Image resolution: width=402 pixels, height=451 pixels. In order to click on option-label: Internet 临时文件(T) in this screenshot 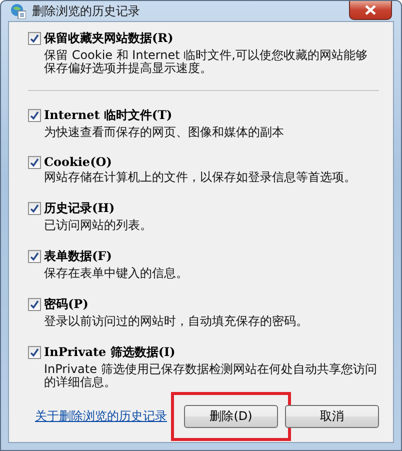, I will do `click(108, 115)`.